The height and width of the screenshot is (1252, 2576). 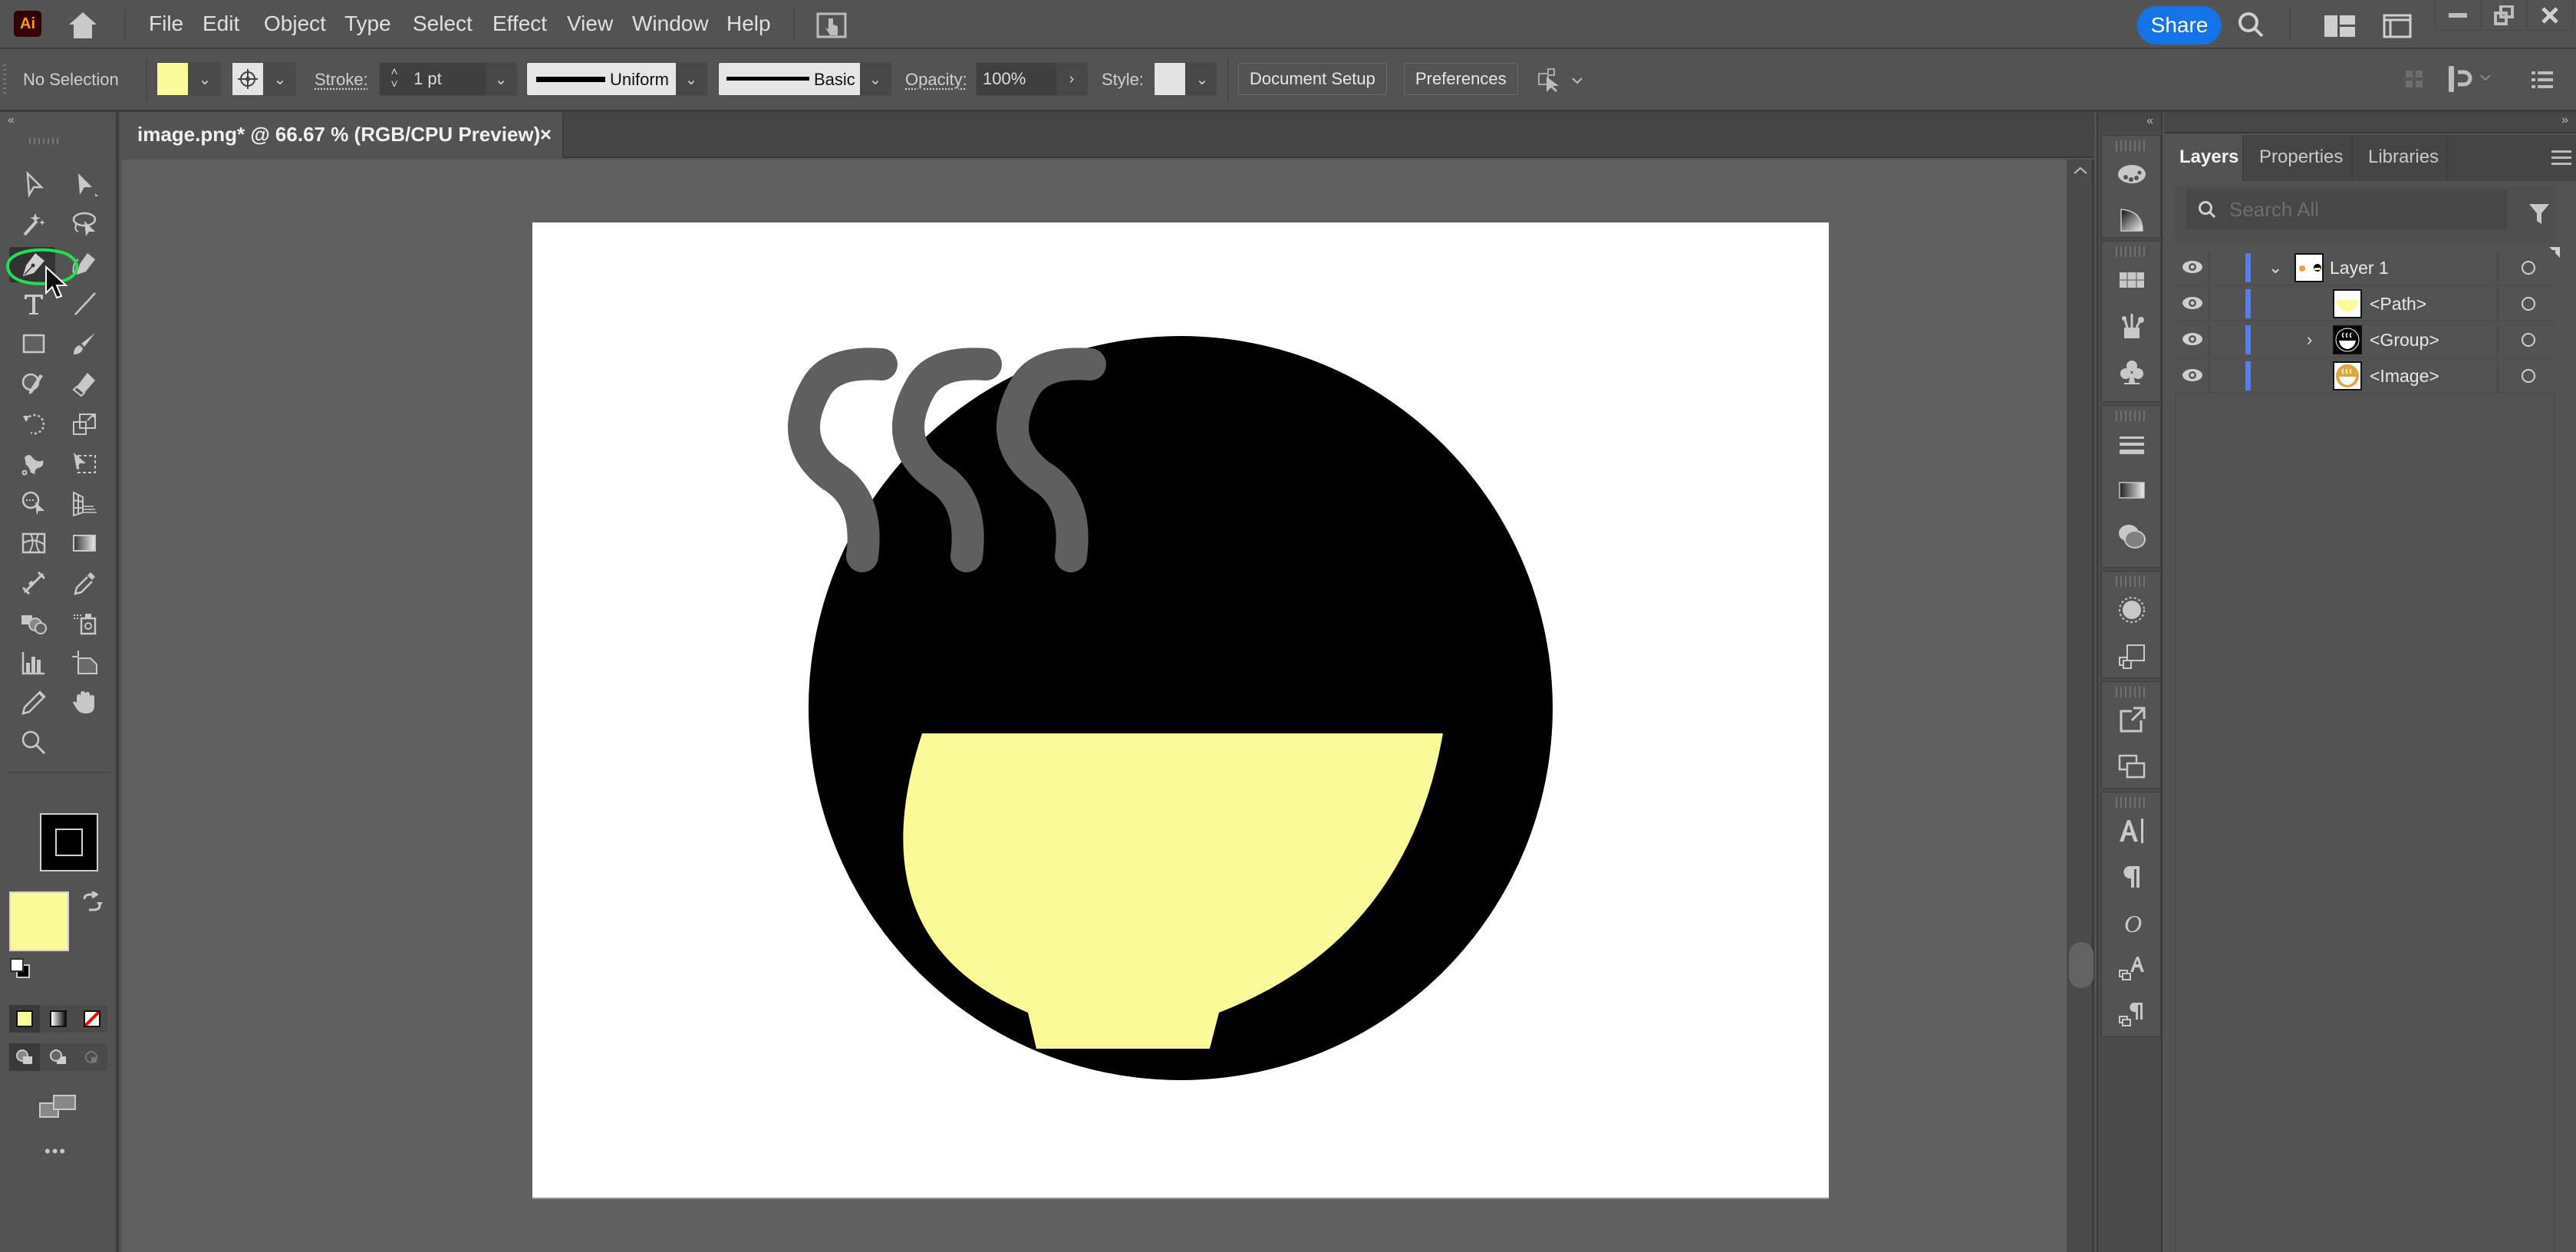 What do you see at coordinates (1562, 81) in the screenshot?
I see `selection-transform-button` at bounding box center [1562, 81].